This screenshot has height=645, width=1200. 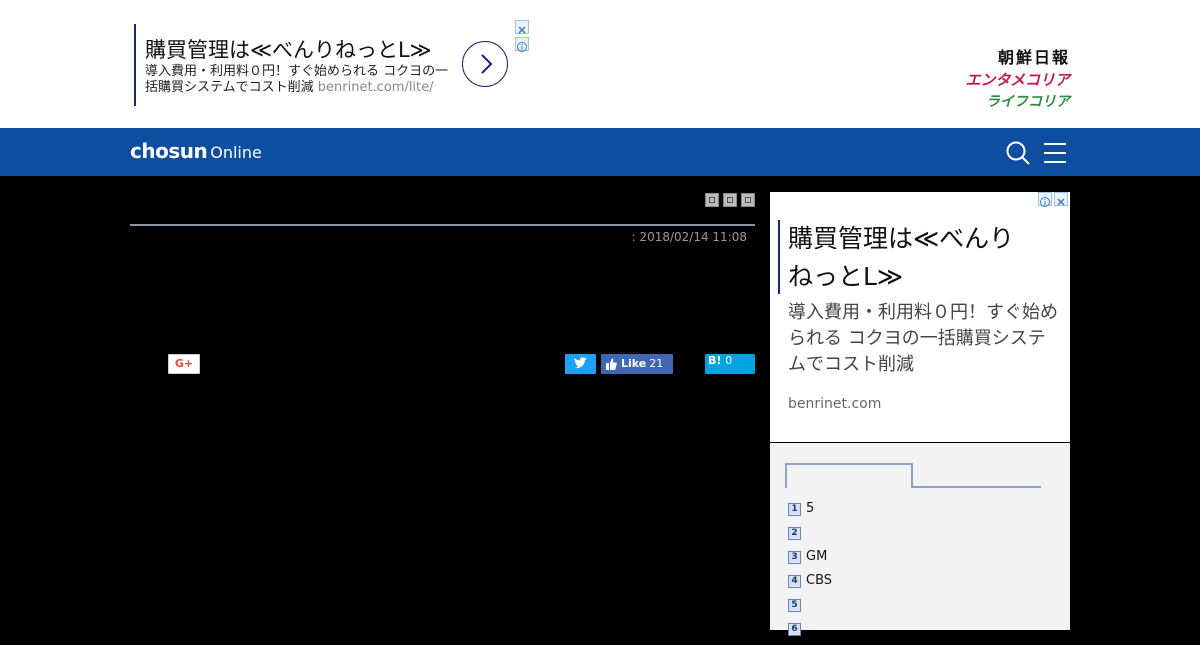 What do you see at coordinates (849, 475) in the screenshot?
I see `ranking-tab-active` at bounding box center [849, 475].